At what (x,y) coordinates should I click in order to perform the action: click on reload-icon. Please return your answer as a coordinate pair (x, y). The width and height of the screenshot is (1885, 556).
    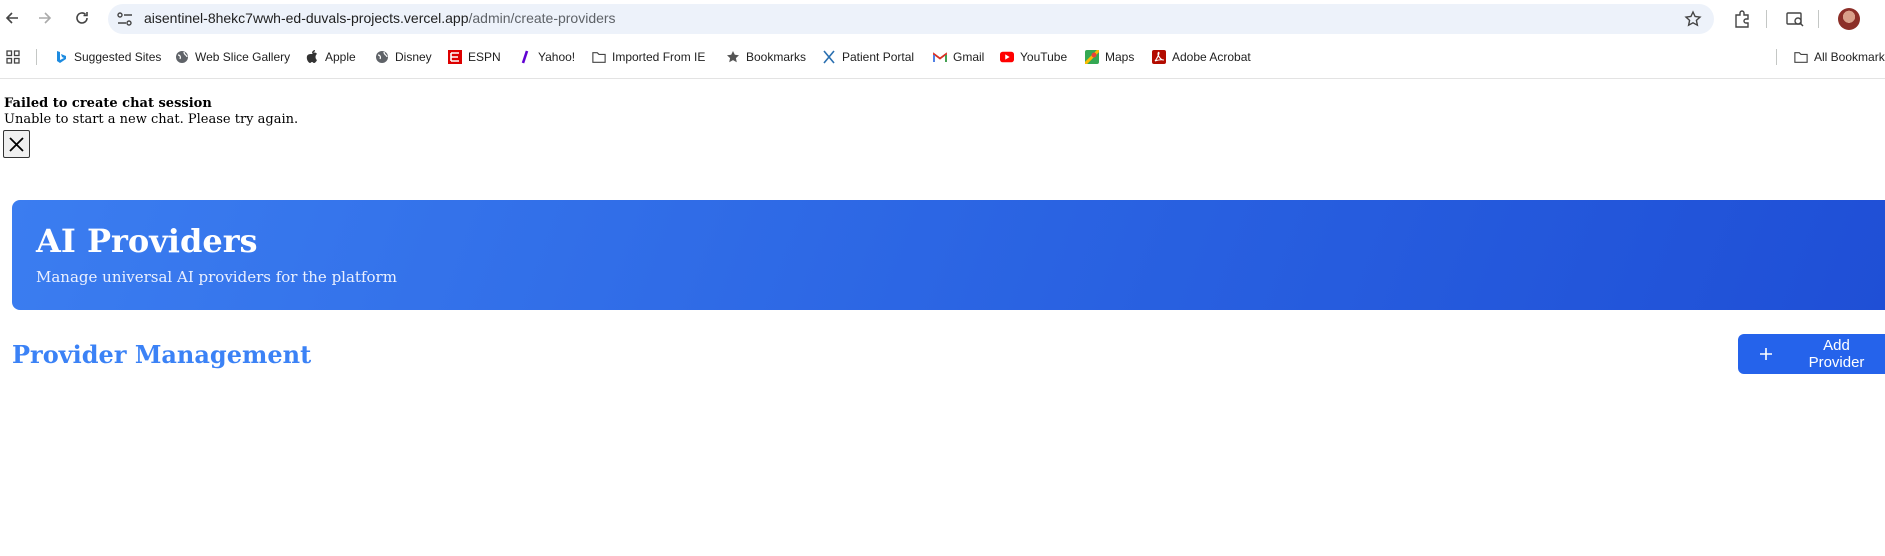
    Looking at the image, I should click on (82, 18).